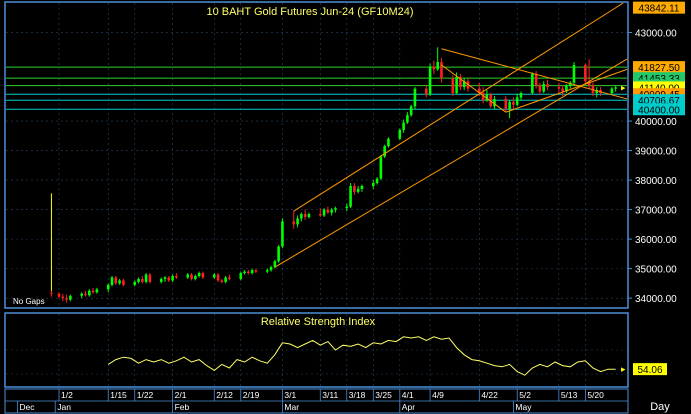 The image size is (691, 414). Describe the element at coordinates (656, 34) in the screenshot. I see `y-axis-tick-label: 43000.00` at that location.